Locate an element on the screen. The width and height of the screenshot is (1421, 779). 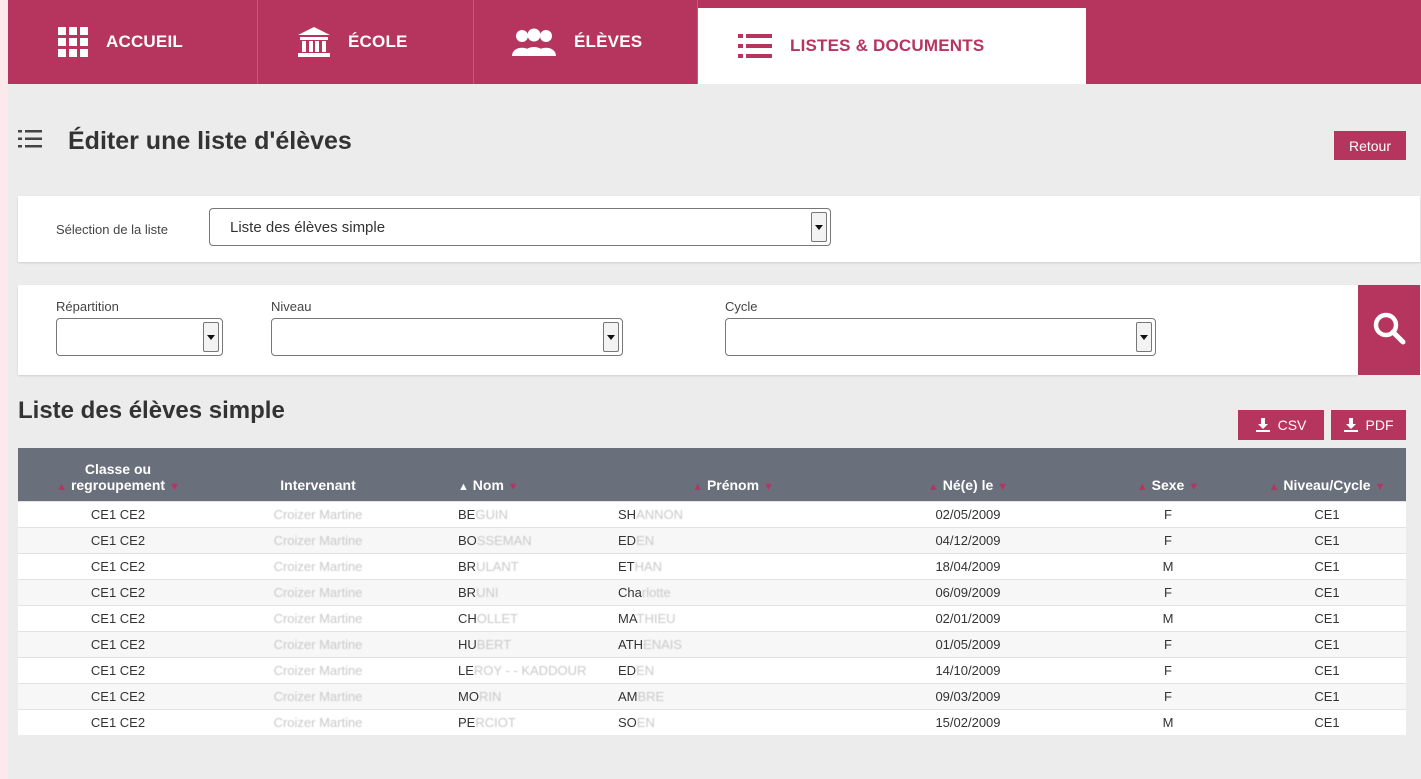
column-header-prenom: ▲ Prénom ▼ is located at coordinates (733, 474).